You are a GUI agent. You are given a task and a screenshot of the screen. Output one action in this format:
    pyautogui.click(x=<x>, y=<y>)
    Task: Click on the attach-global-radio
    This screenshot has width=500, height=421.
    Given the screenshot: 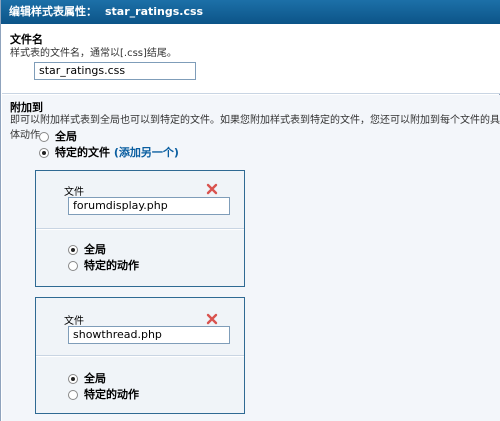 What is the action you would take?
    pyautogui.click(x=44, y=137)
    